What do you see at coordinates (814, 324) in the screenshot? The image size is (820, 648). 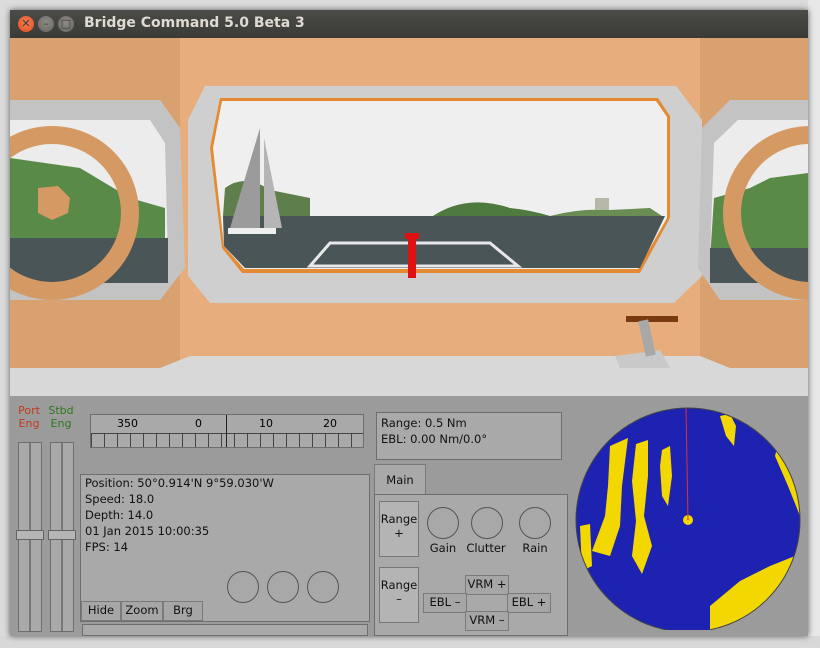 I see `desktop-background` at bounding box center [814, 324].